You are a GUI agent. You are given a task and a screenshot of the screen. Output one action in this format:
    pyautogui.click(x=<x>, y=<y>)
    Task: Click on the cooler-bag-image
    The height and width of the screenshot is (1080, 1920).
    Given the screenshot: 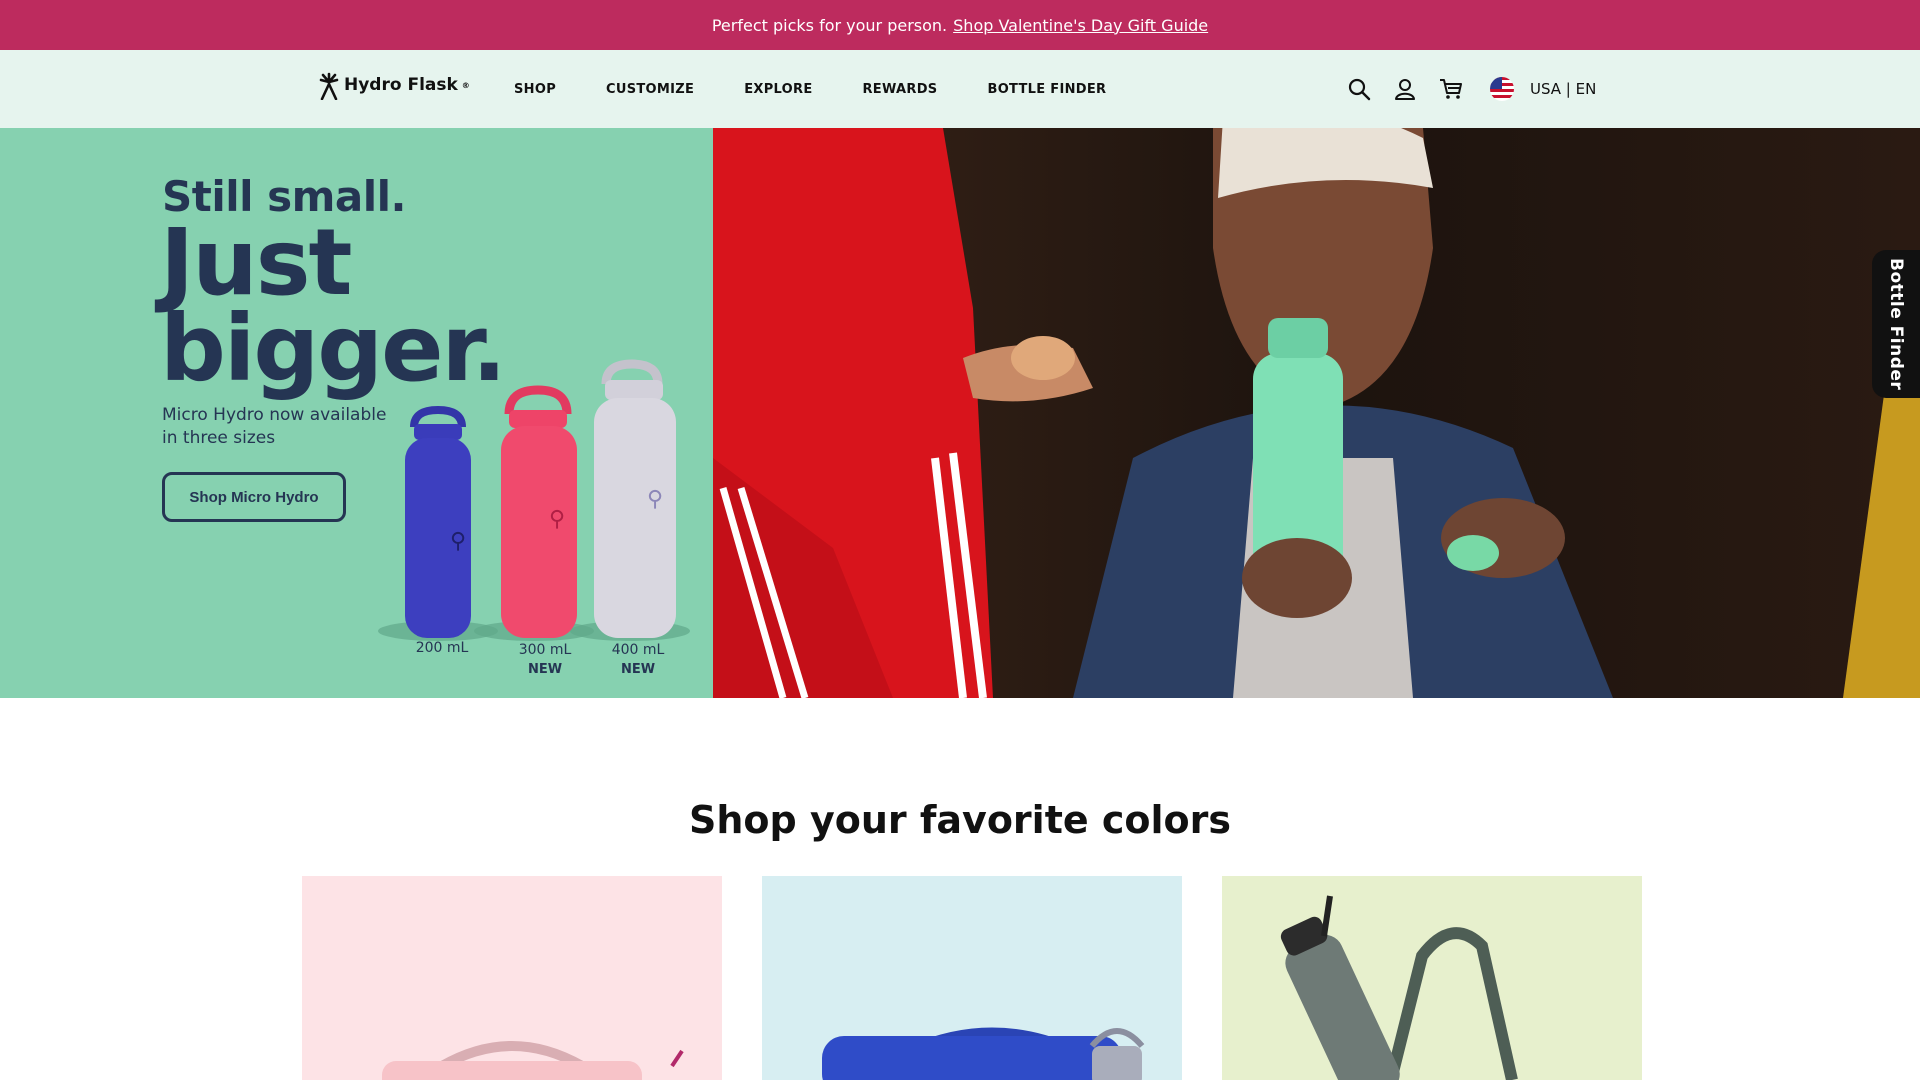 What is the action you would take?
    pyautogui.click(x=983, y=1053)
    